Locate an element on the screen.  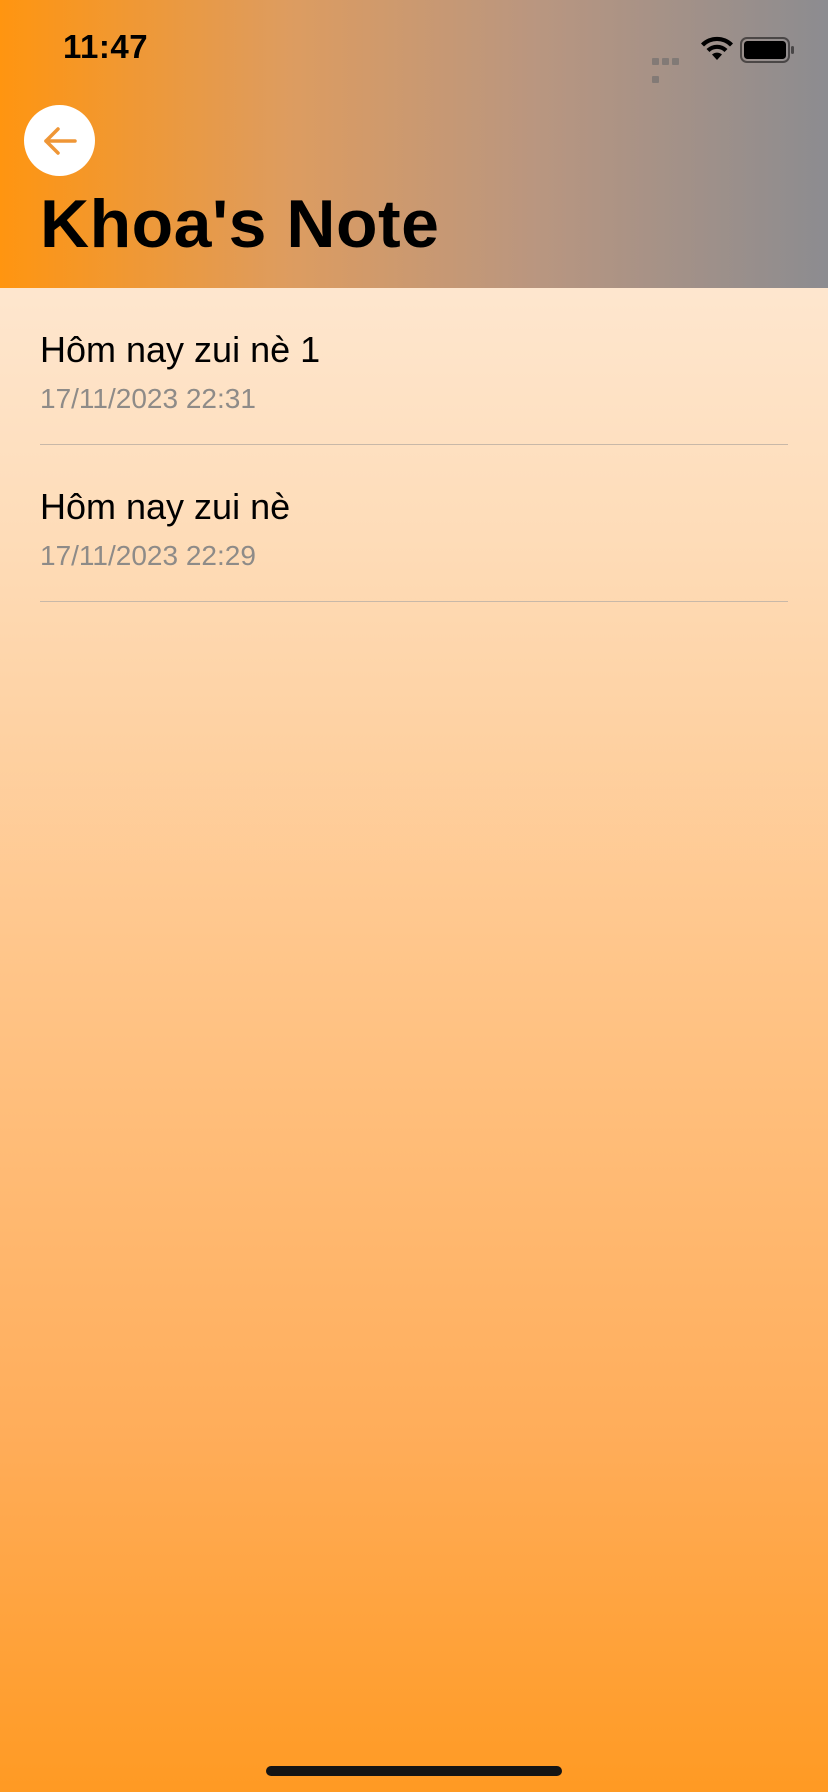
battery-icon is located at coordinates (767, 50).